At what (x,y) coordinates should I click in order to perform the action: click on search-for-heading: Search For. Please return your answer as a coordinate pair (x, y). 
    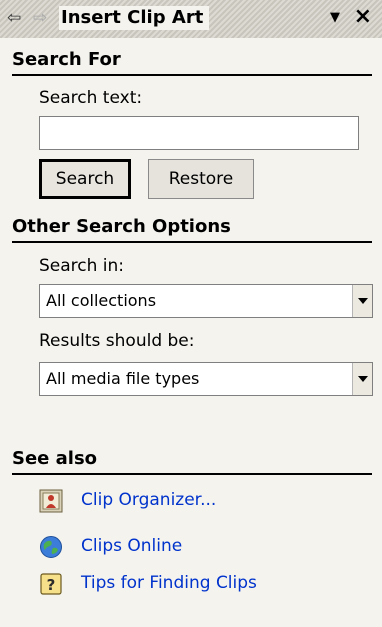
    Looking at the image, I should click on (66, 59).